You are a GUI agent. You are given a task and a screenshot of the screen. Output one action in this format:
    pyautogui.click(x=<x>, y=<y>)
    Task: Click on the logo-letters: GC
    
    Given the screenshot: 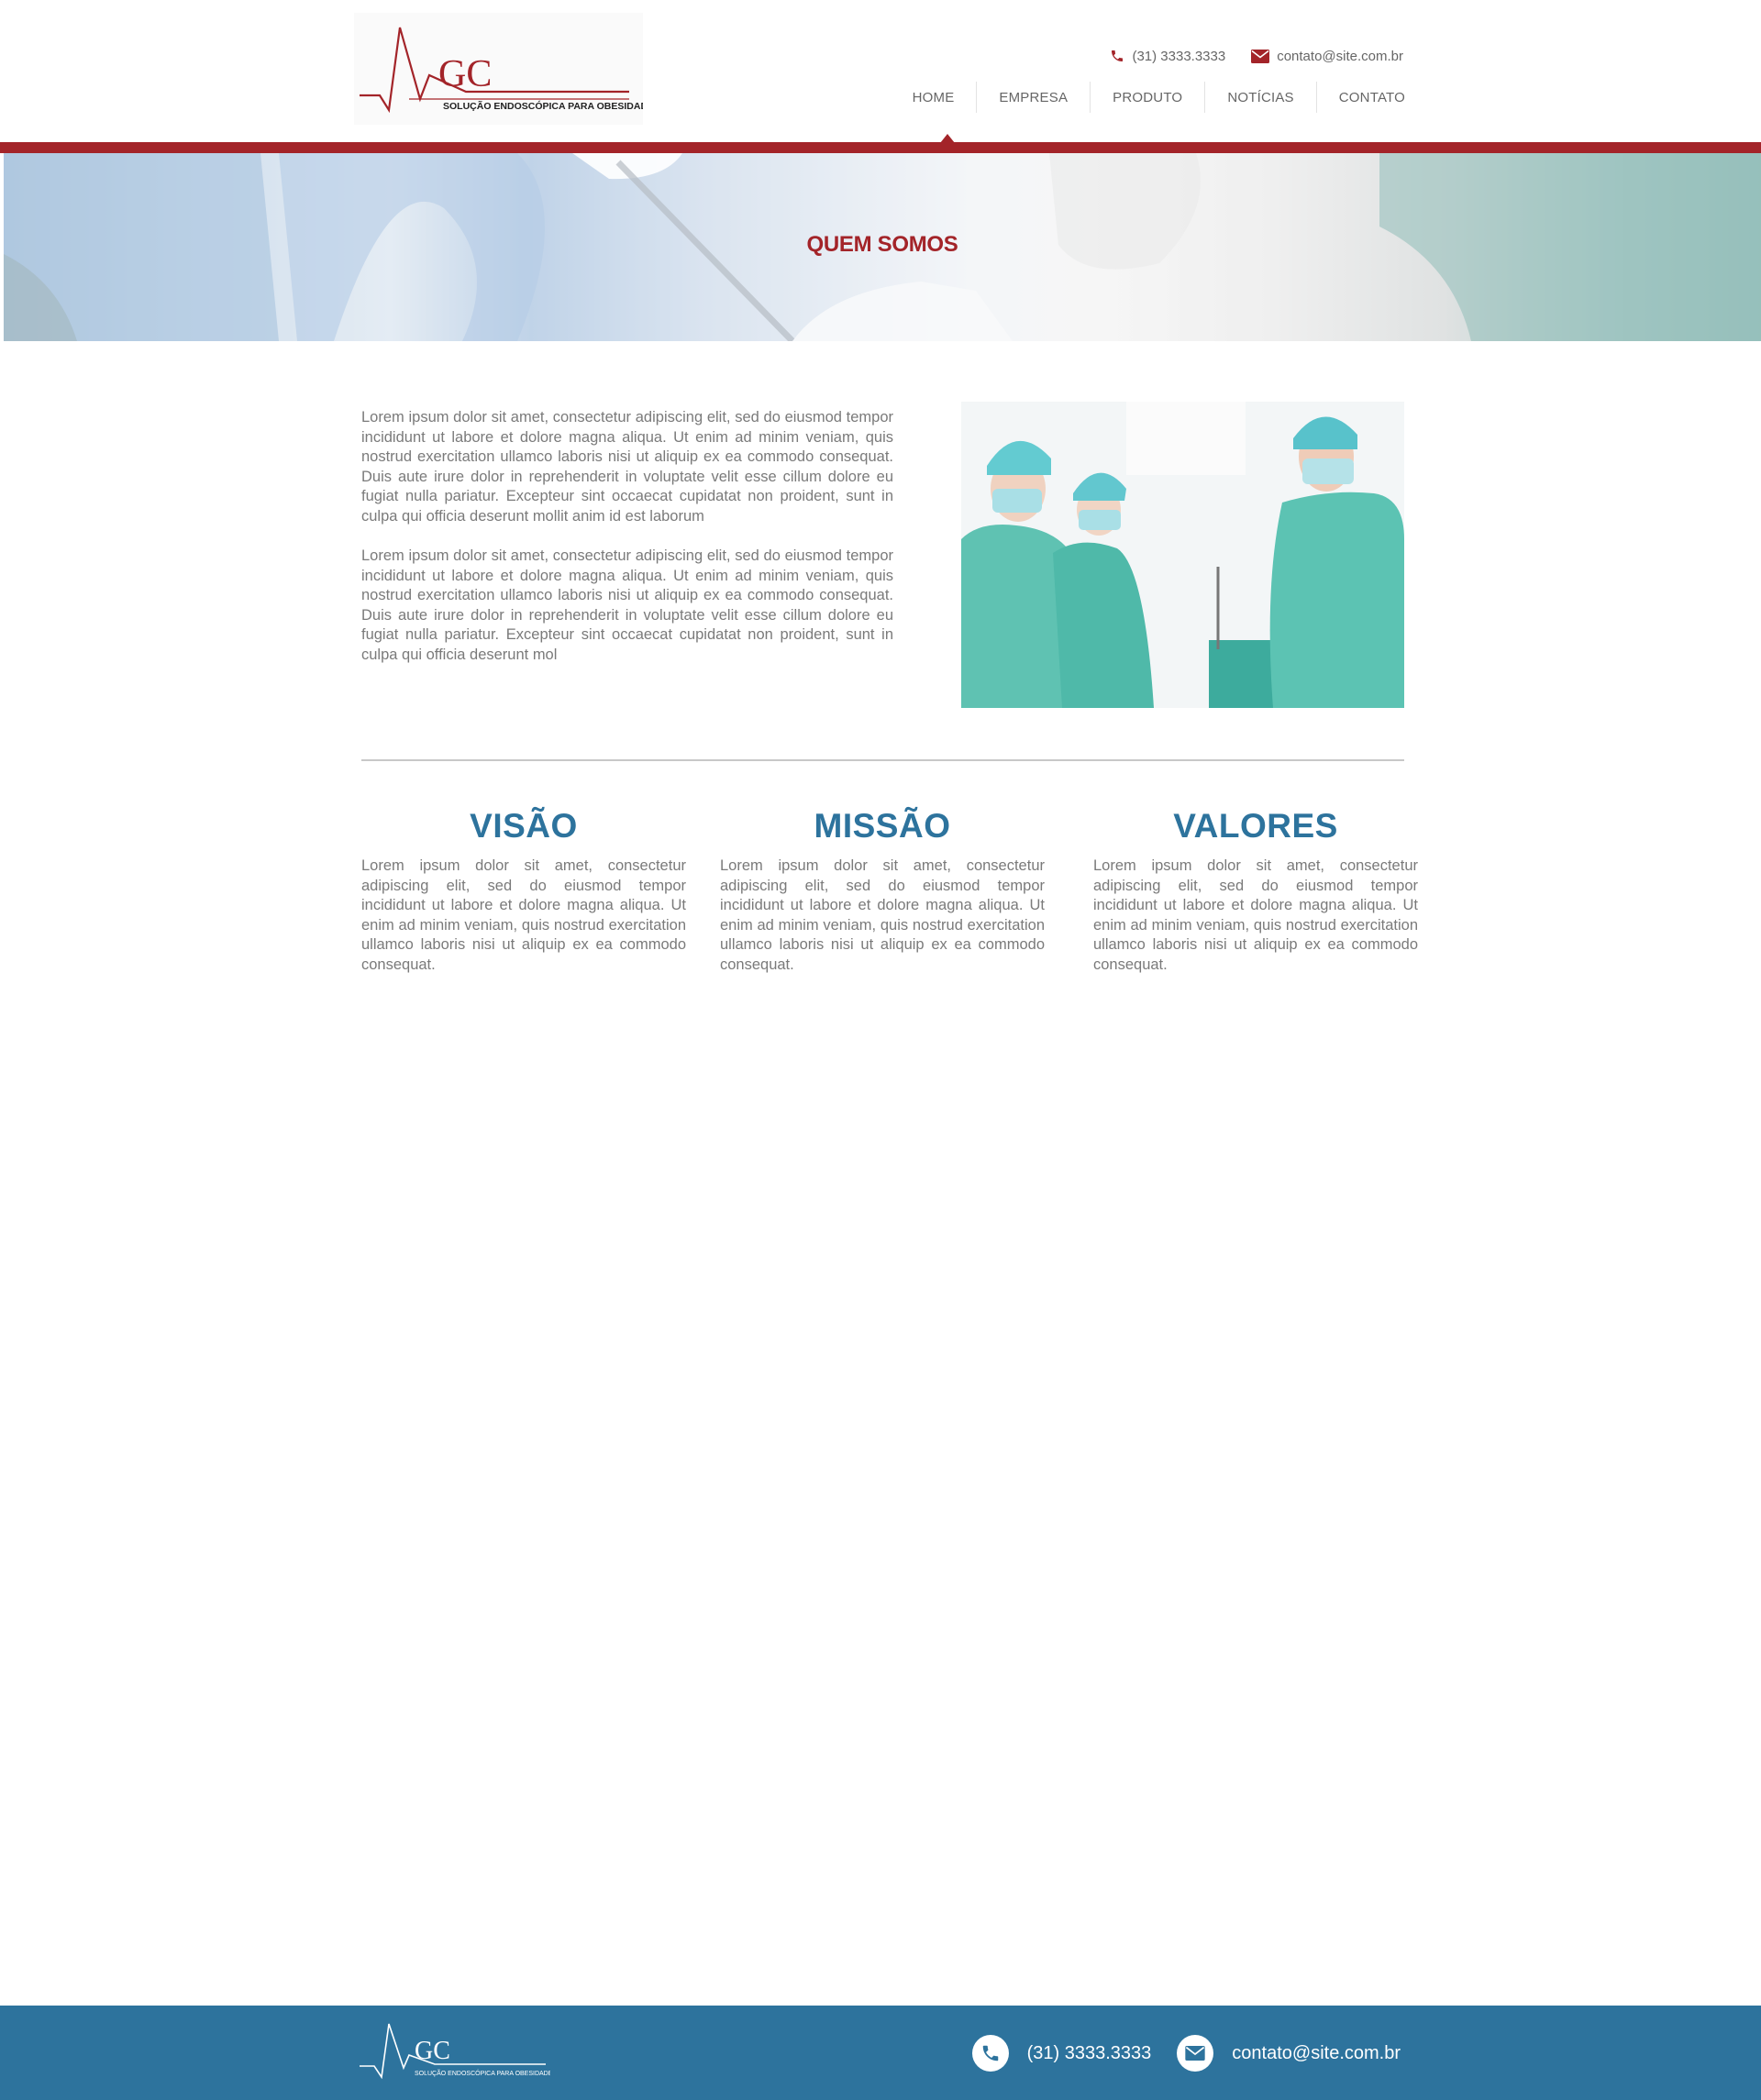 What is the action you would take?
    pyautogui.click(x=465, y=74)
    